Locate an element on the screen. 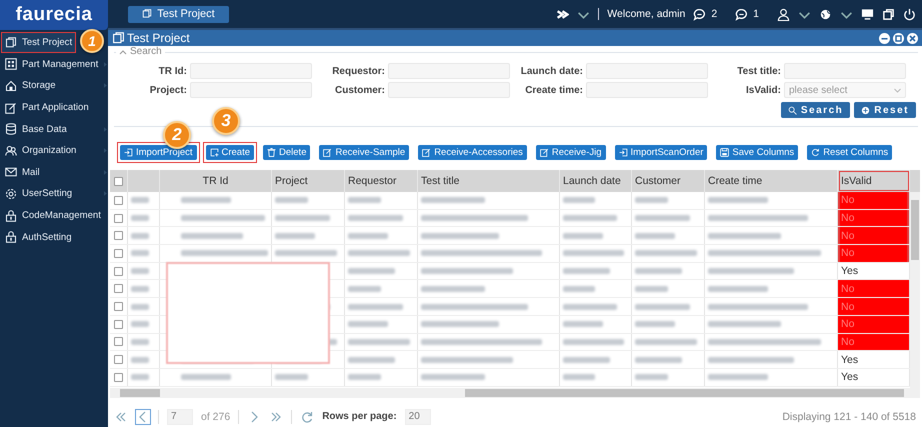 This screenshot has height=427, width=922. sidebar-item: UserSetting is located at coordinates (39, 194).